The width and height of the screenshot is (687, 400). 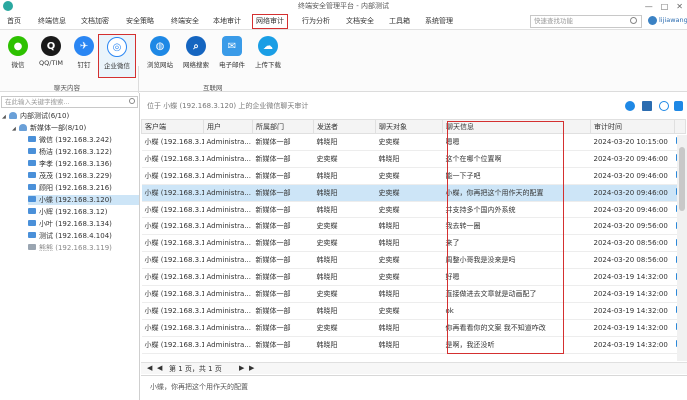 I want to click on tree-computer: 顾阳 (192.168.3.216), so click(x=83, y=188).